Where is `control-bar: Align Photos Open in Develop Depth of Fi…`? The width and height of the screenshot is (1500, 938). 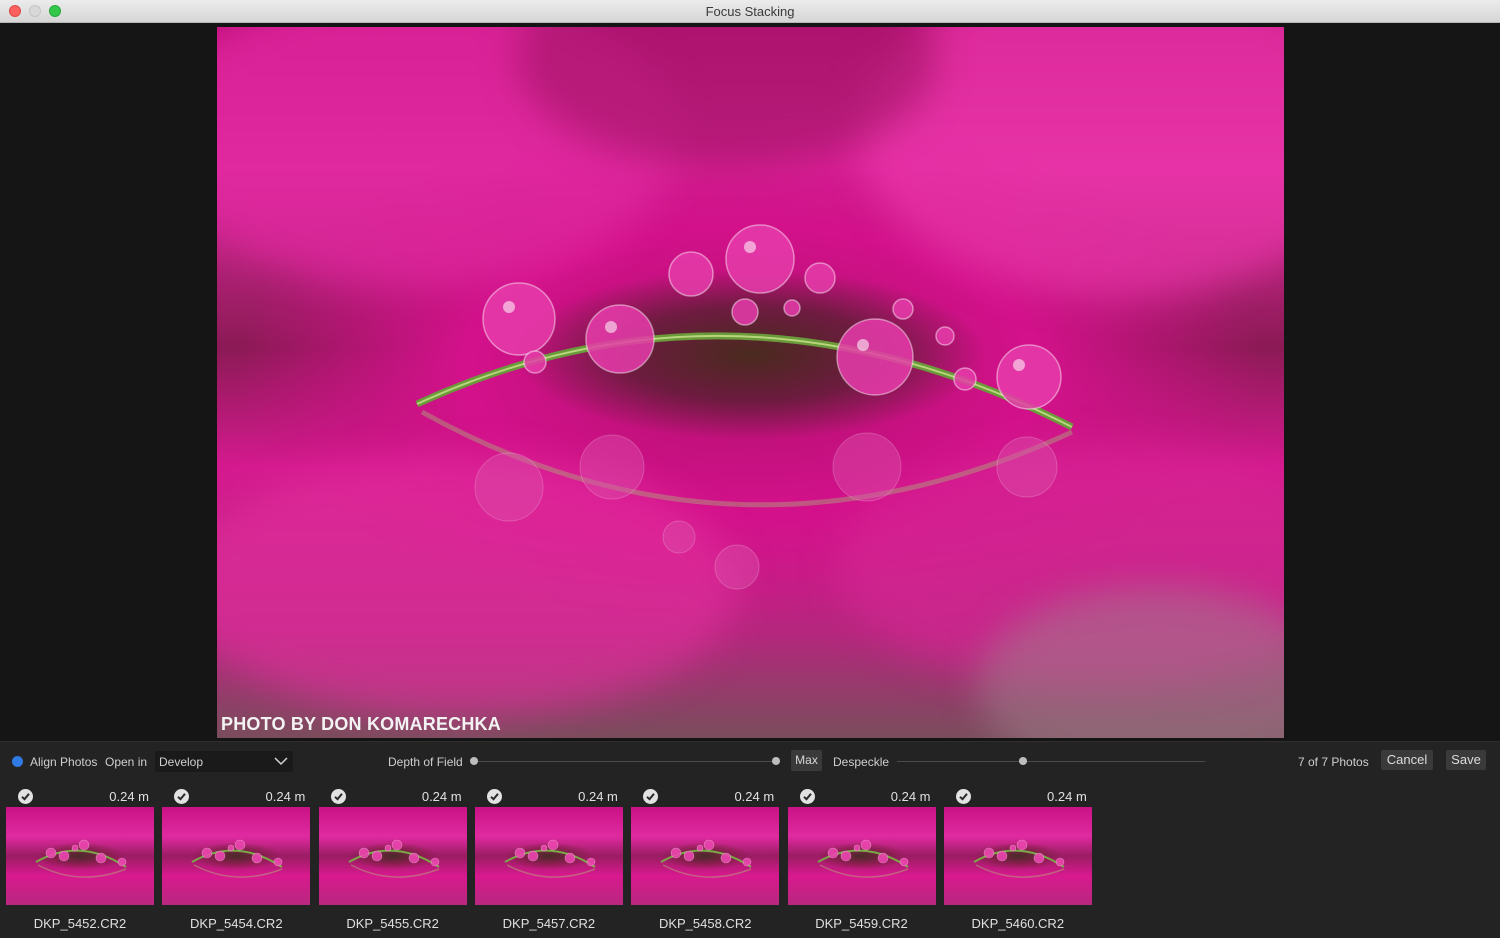
control-bar: Align Photos Open in Develop Depth of Fi… is located at coordinates (750, 760).